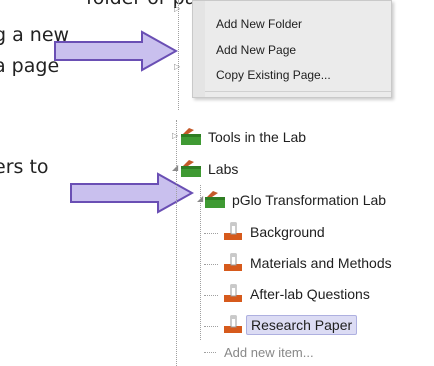 This screenshot has width=434, height=366. I want to click on tree-item-label: Materials and Methods, so click(321, 263).